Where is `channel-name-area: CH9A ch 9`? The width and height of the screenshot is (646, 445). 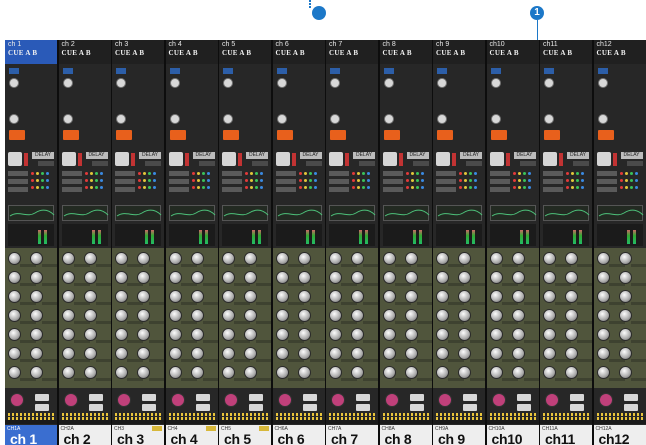
channel-name-area: CH9A ch 9 is located at coordinates (459, 435).